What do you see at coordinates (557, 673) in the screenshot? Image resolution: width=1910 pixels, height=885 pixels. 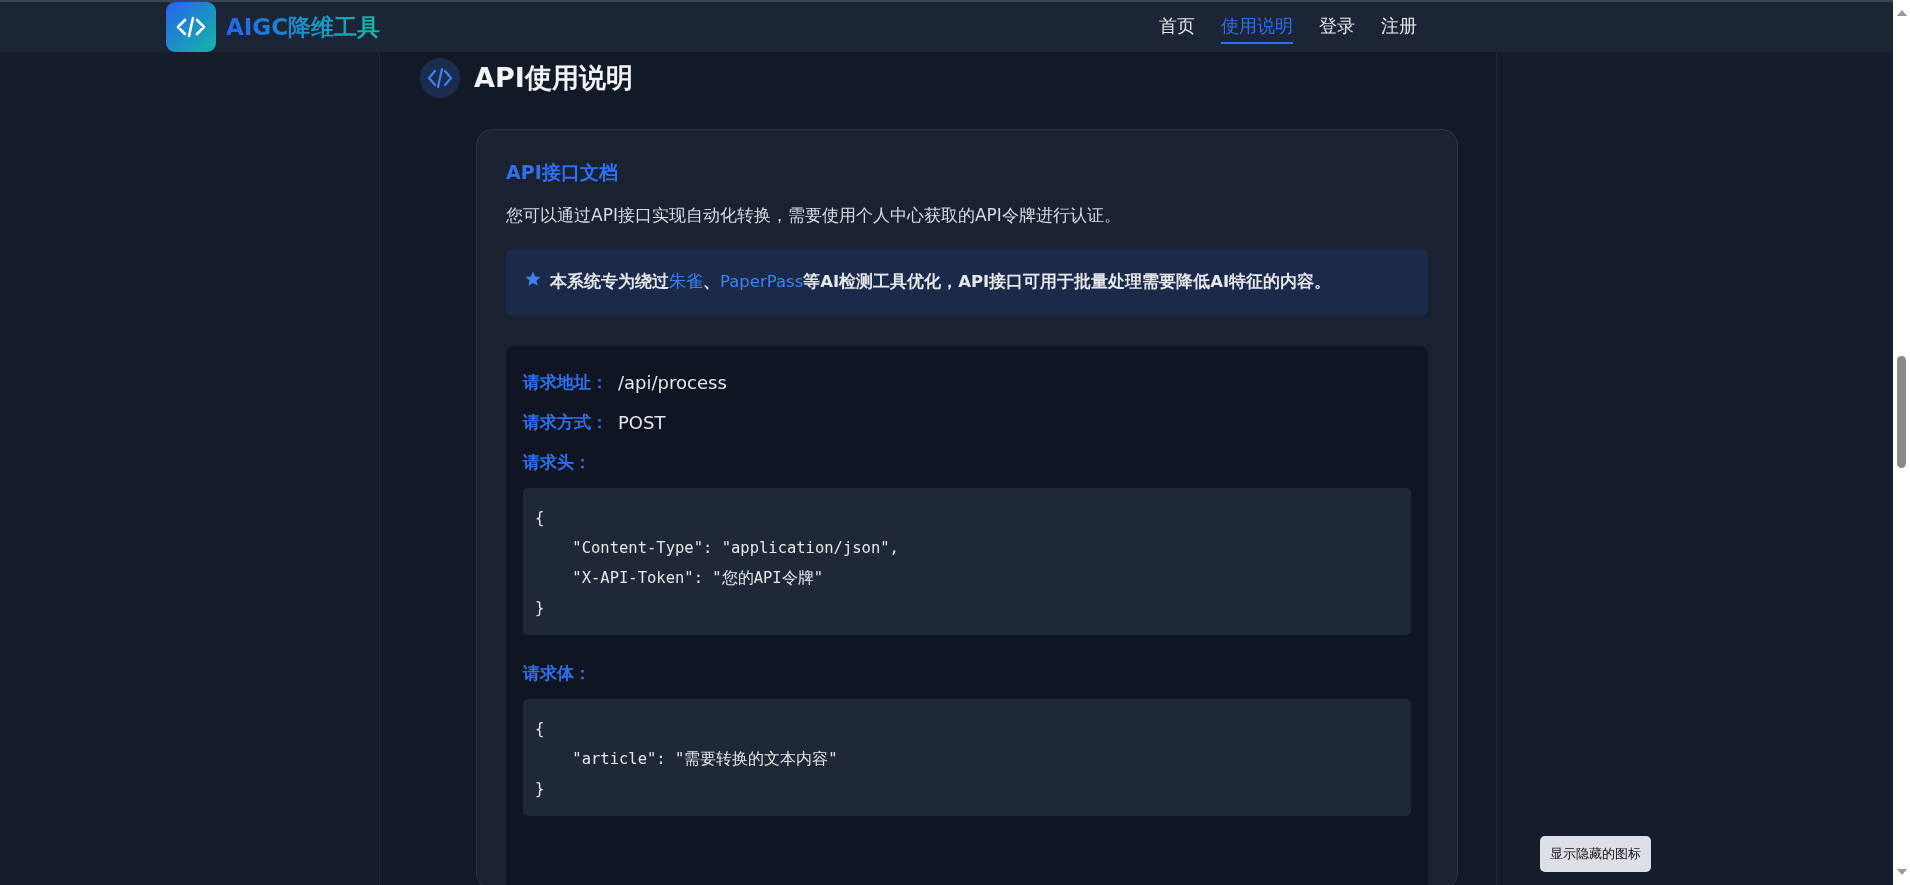 I see `field-label: 请求体：` at bounding box center [557, 673].